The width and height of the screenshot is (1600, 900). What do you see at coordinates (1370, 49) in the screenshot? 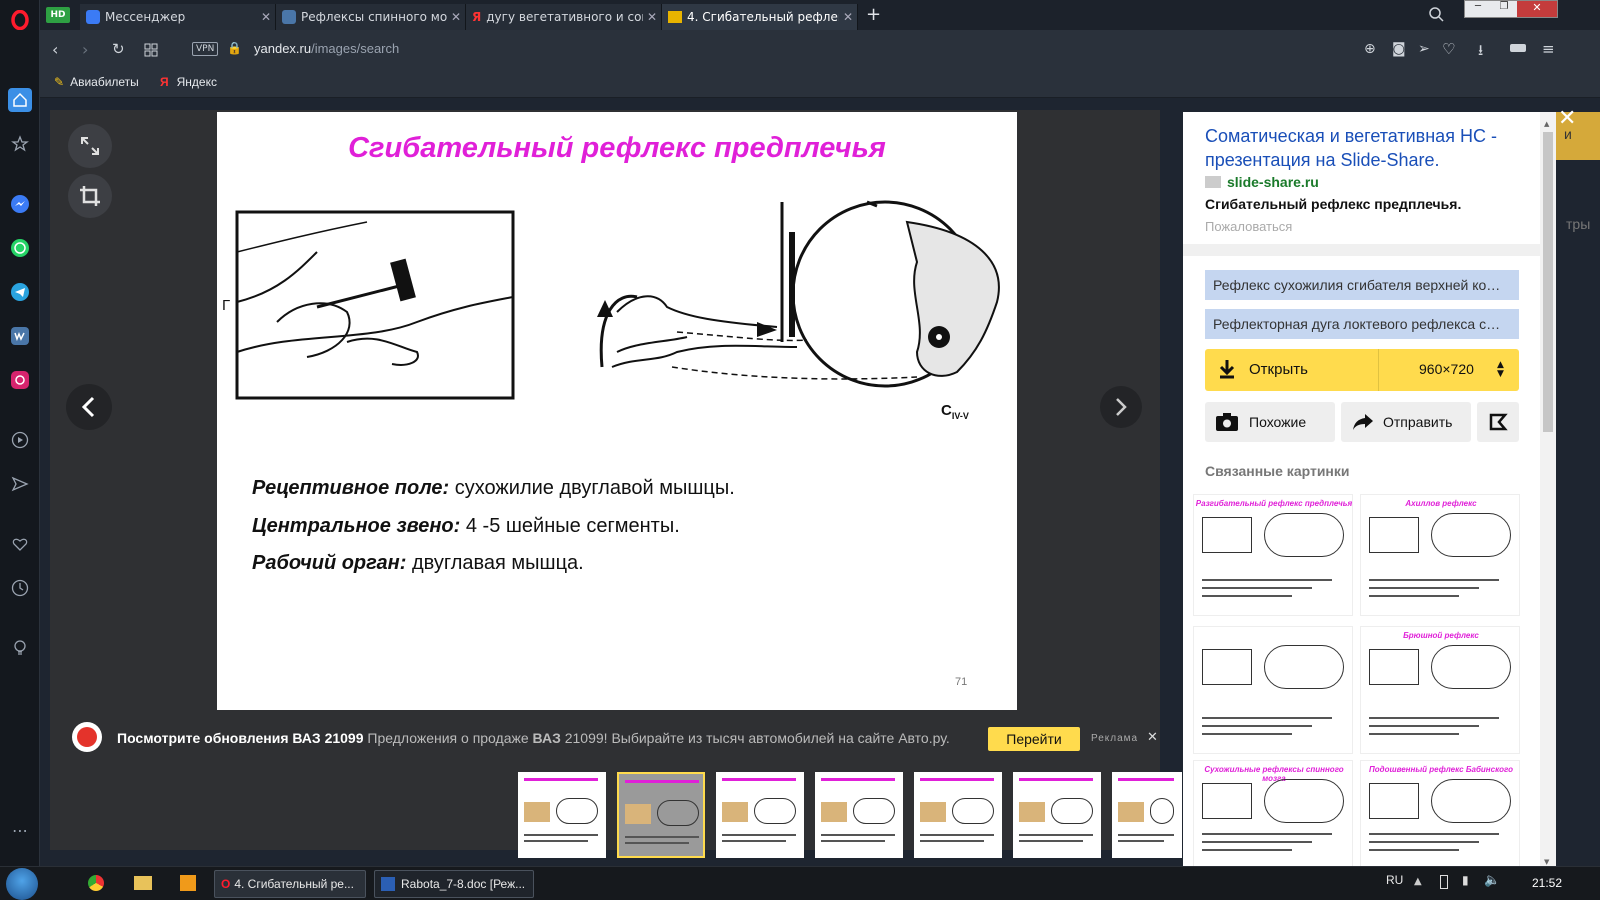
I see `zoom-icon: ⊕` at bounding box center [1370, 49].